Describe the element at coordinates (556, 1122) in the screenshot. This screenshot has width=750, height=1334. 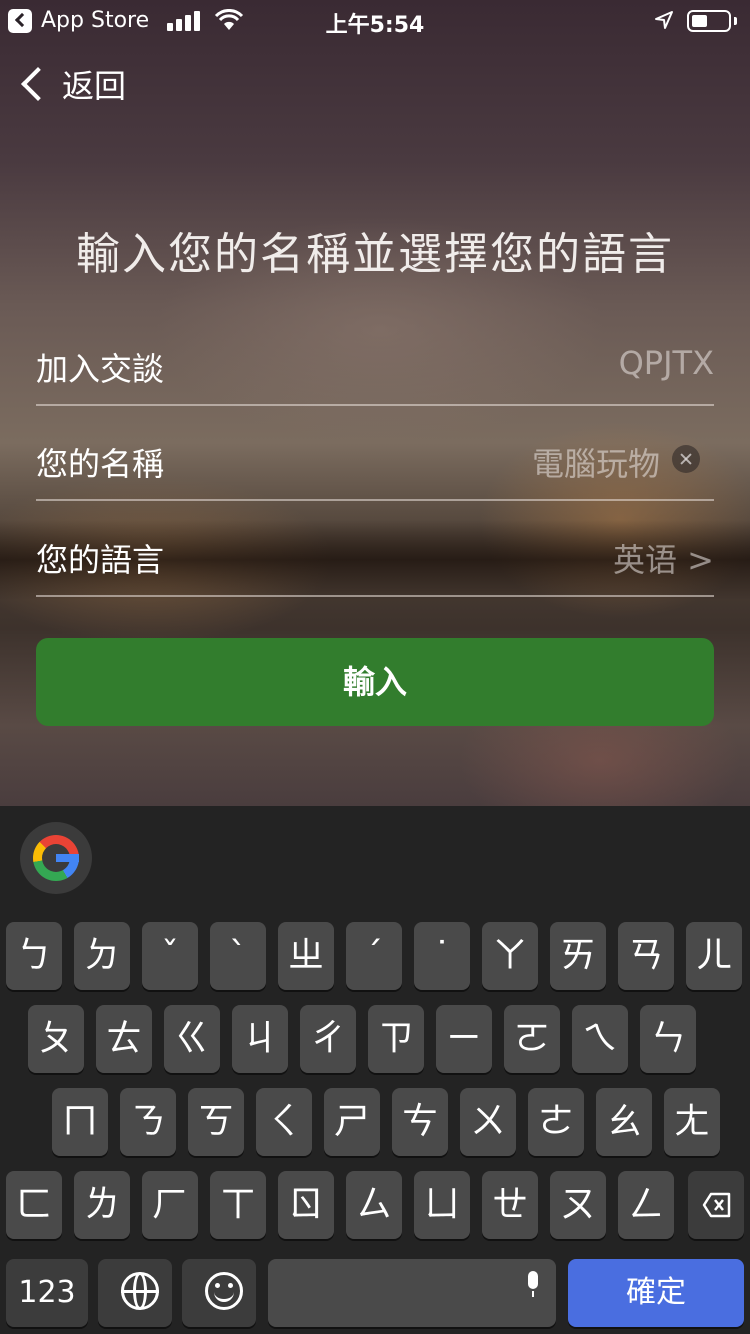
I see `keyboard-key: ㄜ` at that location.